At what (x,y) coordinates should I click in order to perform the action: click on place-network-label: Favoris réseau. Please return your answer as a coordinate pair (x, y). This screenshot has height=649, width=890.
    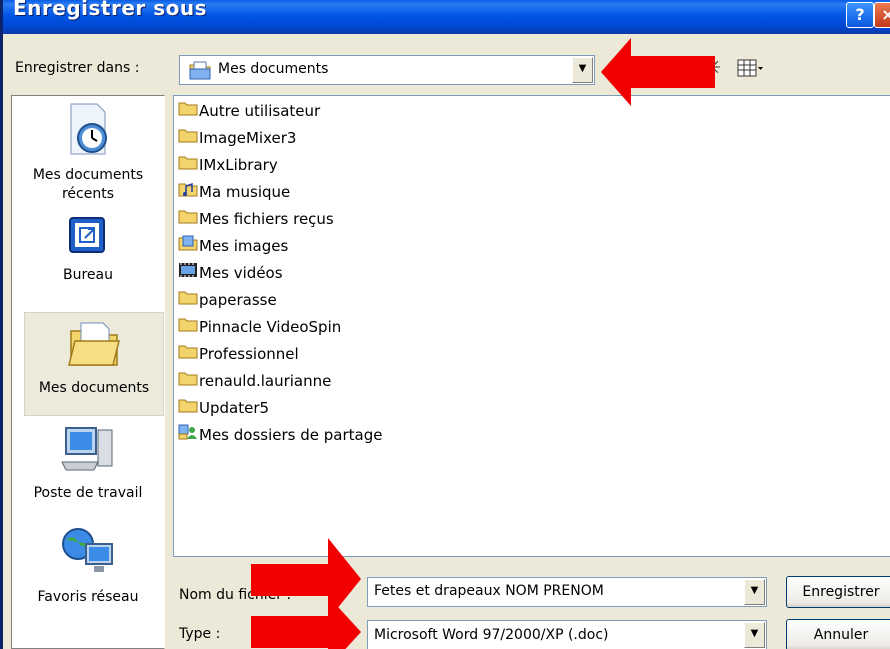
    Looking at the image, I should click on (88, 597).